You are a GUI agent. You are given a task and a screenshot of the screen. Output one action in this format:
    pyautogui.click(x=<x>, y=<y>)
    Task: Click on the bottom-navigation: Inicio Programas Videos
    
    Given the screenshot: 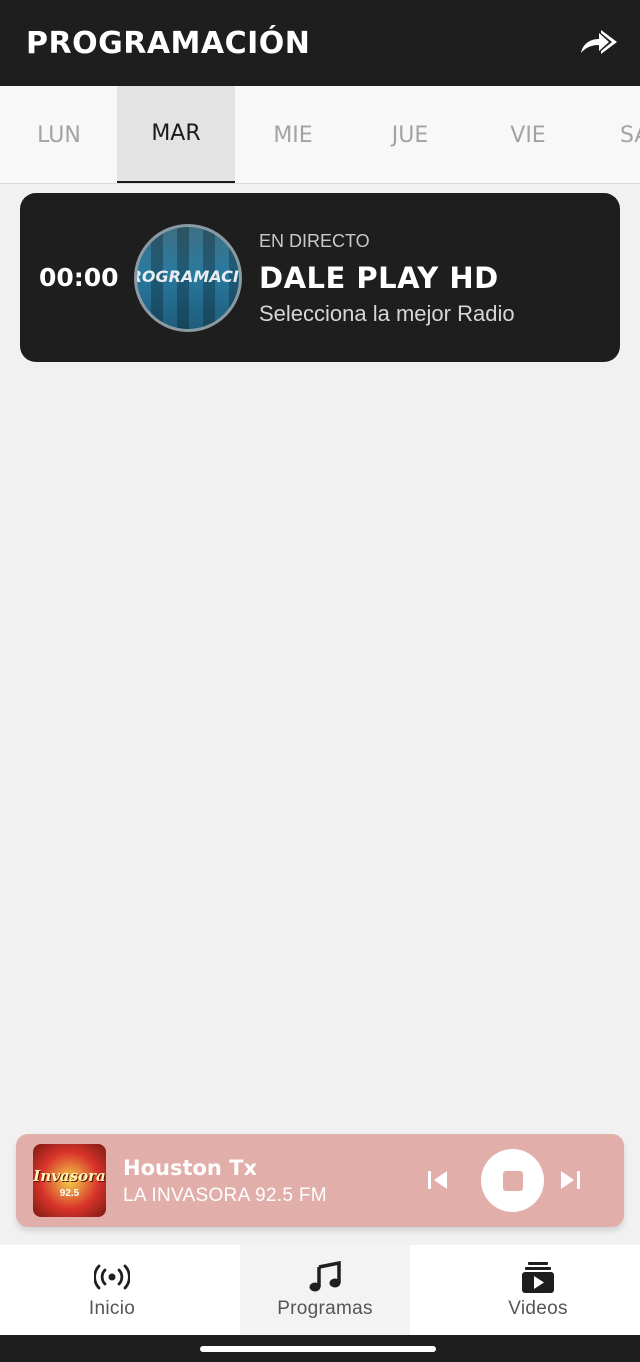 What is the action you would take?
    pyautogui.click(x=320, y=1290)
    